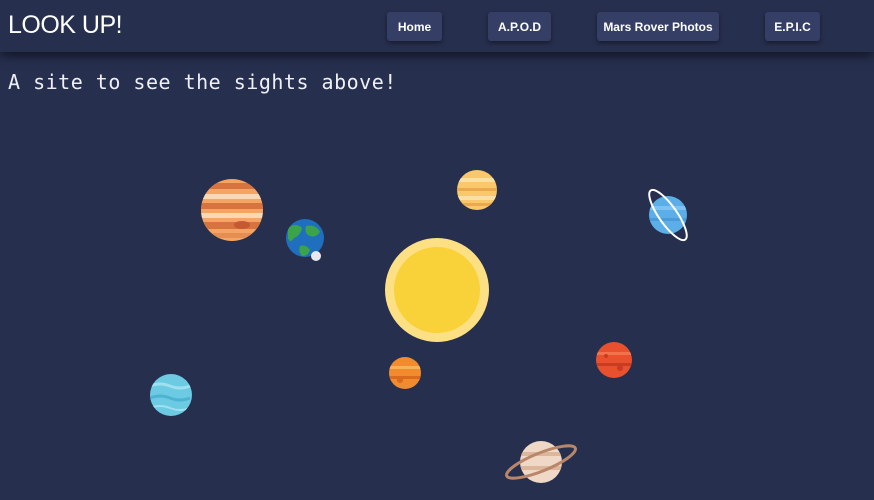  Describe the element at coordinates (519, 26) in the screenshot. I see `nav-apod-button: A.P.O.D` at that location.